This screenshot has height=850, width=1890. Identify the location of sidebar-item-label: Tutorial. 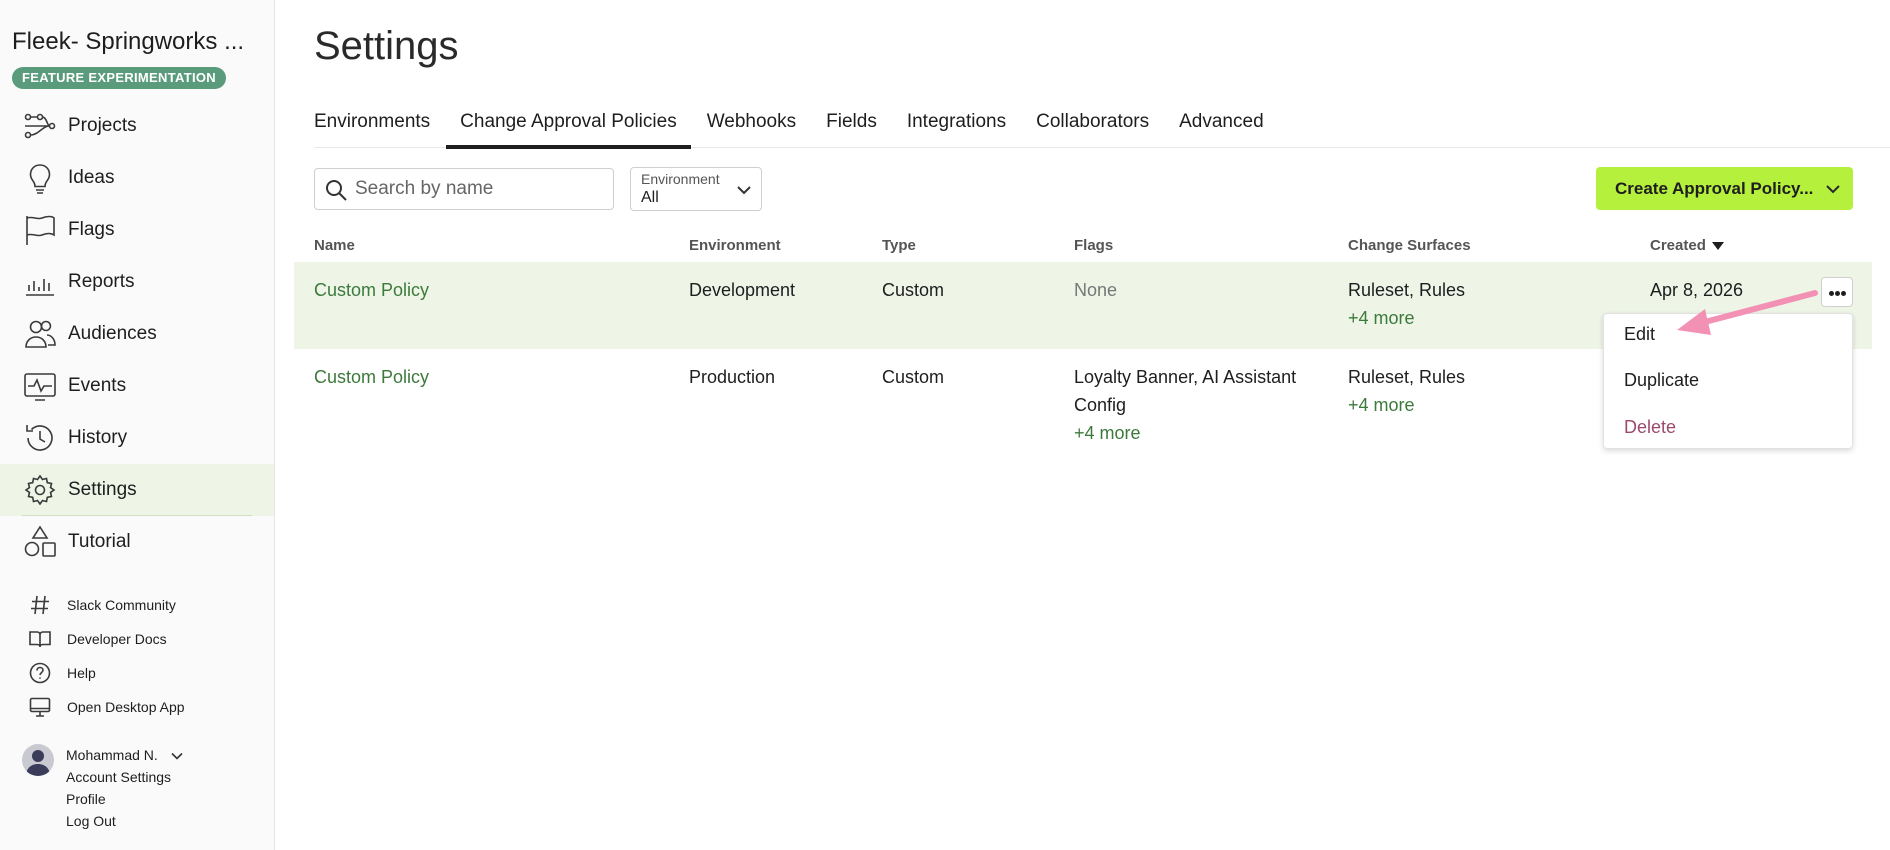
(99, 541).